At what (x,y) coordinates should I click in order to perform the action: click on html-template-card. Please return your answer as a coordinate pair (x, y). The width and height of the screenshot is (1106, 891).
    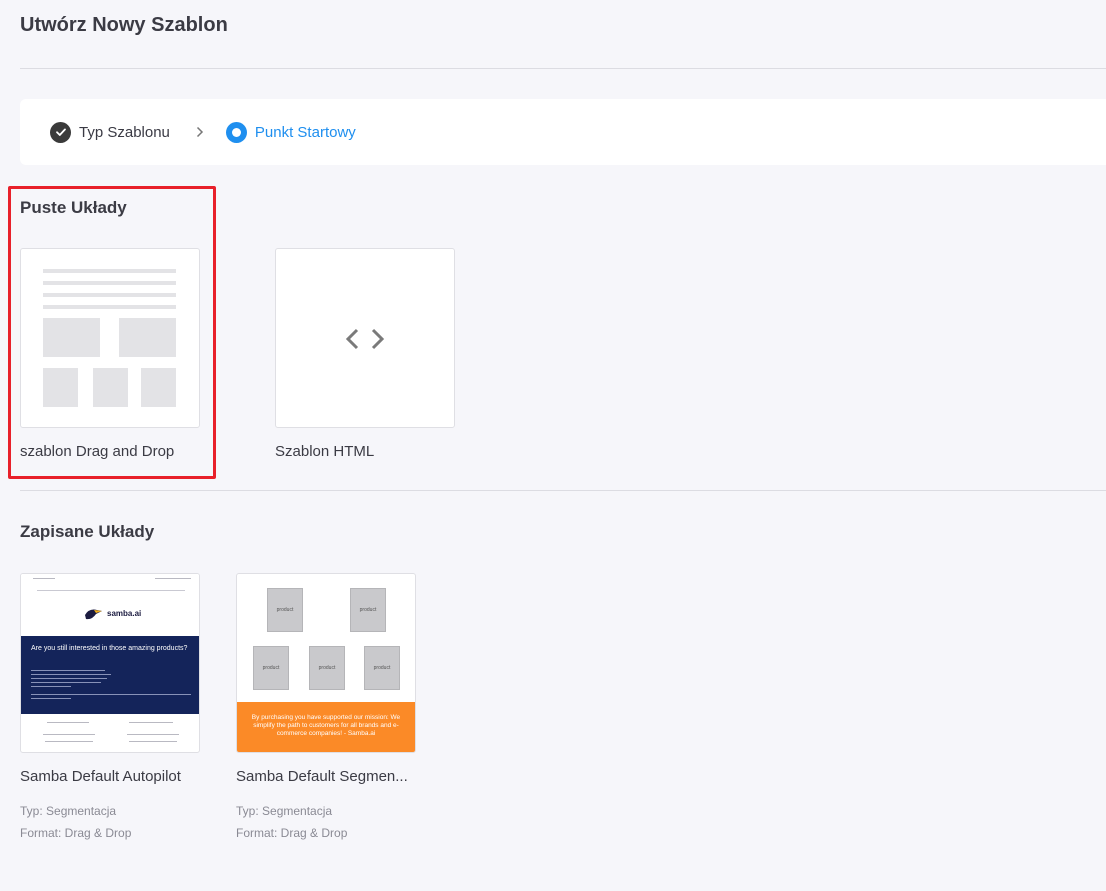
    Looking at the image, I should click on (365, 338).